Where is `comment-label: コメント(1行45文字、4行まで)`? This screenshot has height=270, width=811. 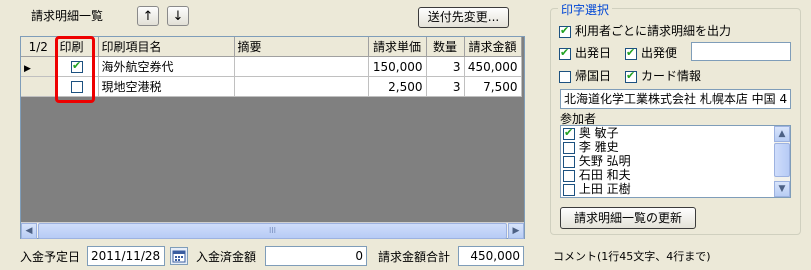
comment-label: コメント(1行45文字、4行まで) is located at coordinates (632, 256).